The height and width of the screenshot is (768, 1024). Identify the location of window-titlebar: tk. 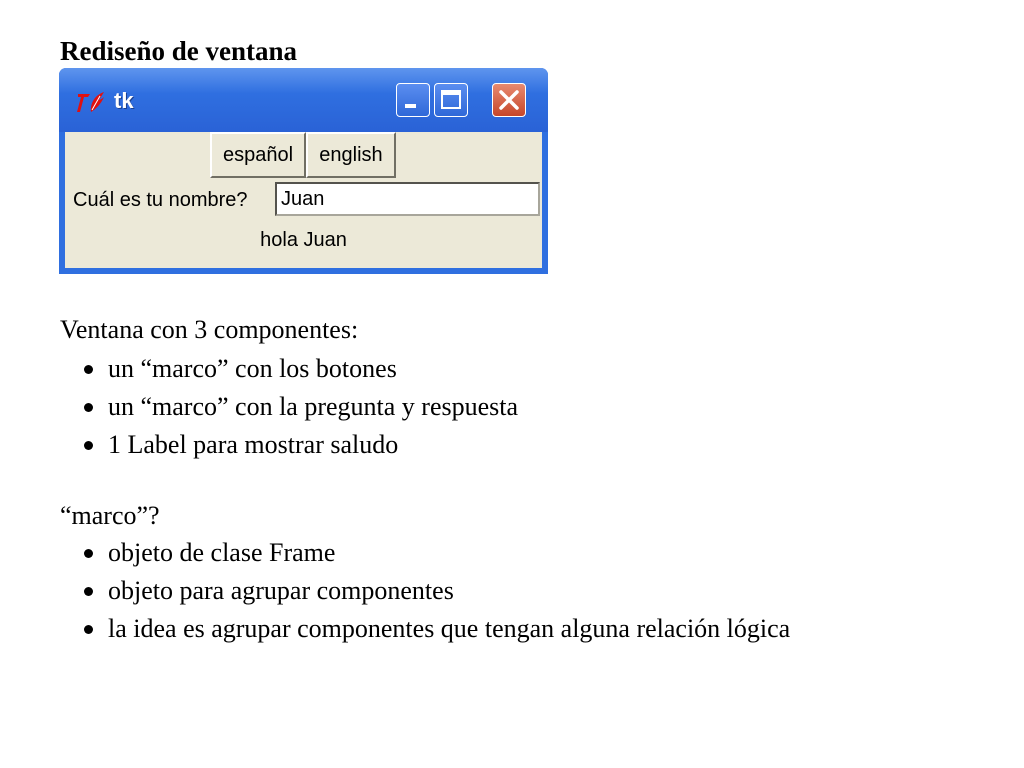
(303, 100).